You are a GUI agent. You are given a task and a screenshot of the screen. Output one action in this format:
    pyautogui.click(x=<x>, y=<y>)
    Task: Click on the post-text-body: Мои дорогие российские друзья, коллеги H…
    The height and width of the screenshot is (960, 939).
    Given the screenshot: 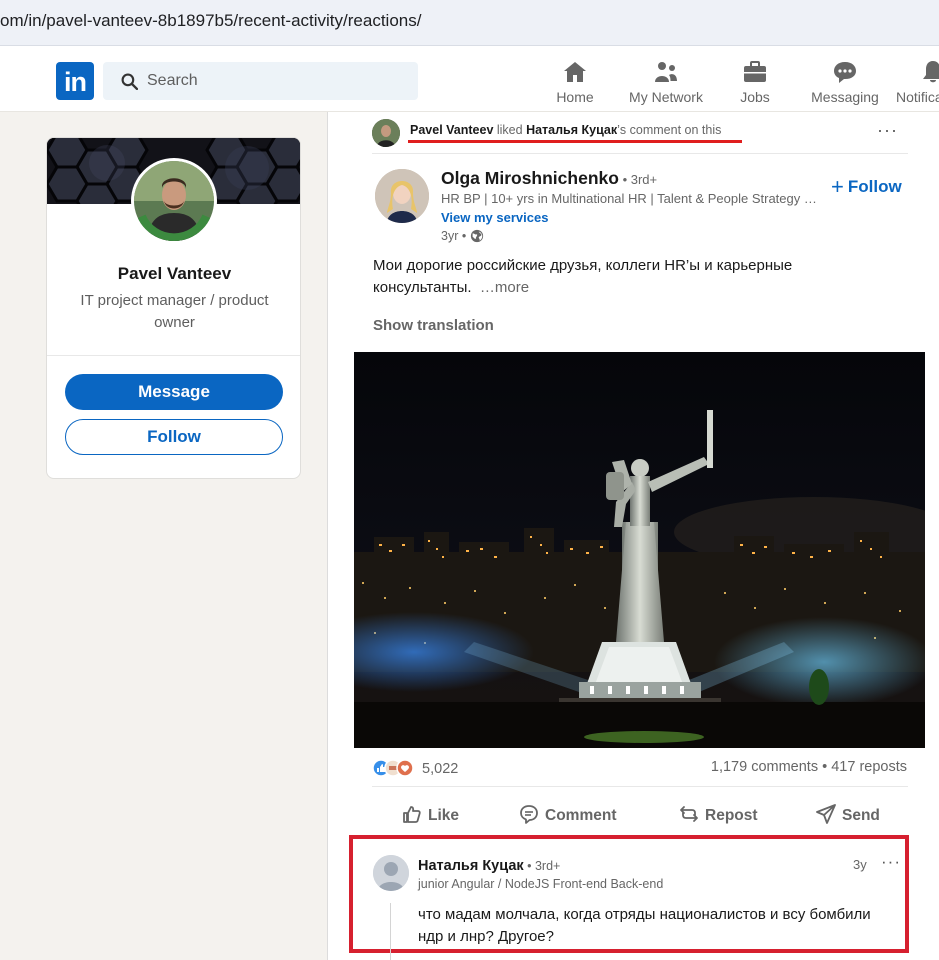 What is the action you would take?
    pyautogui.click(x=583, y=276)
    